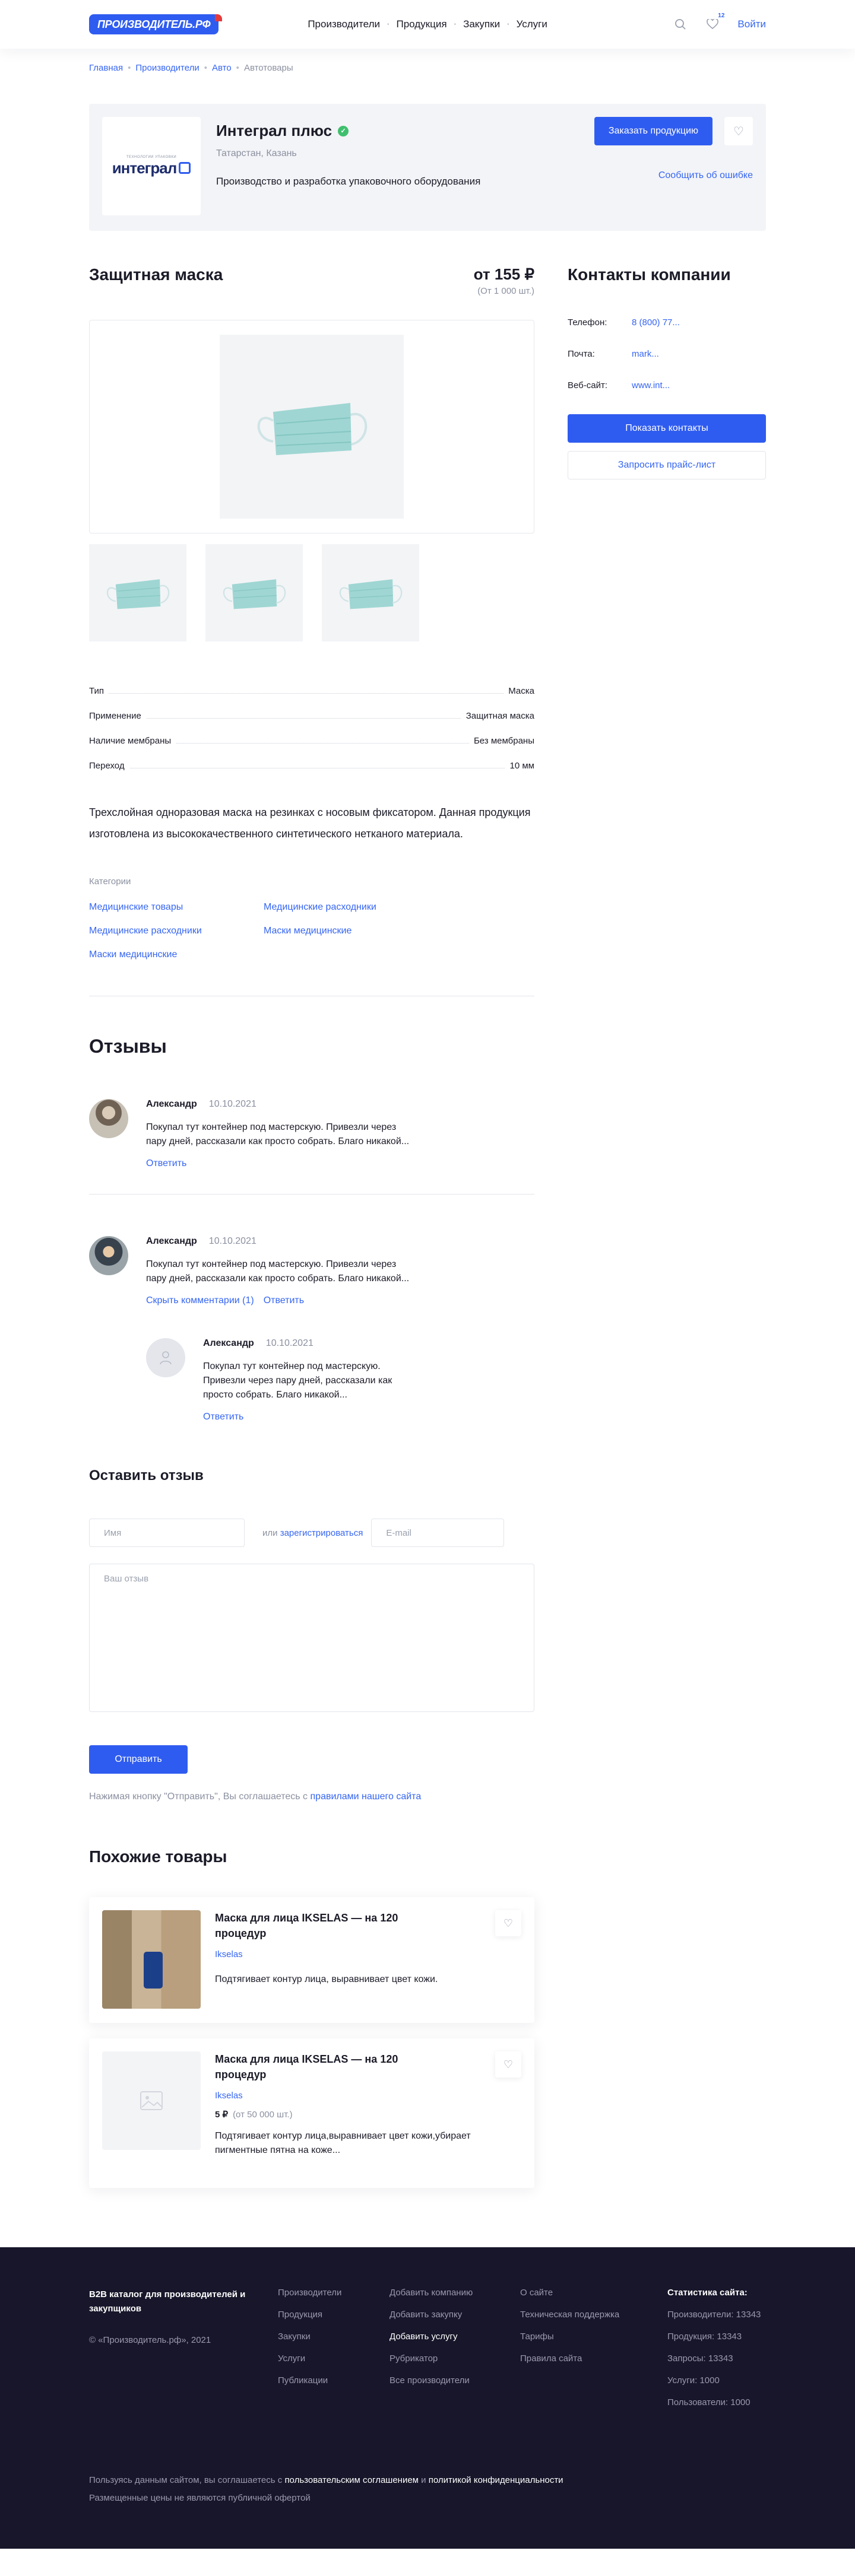 This screenshot has width=855, height=2576. What do you see at coordinates (138, 1759) in the screenshot?
I see `send-button: Отправить` at bounding box center [138, 1759].